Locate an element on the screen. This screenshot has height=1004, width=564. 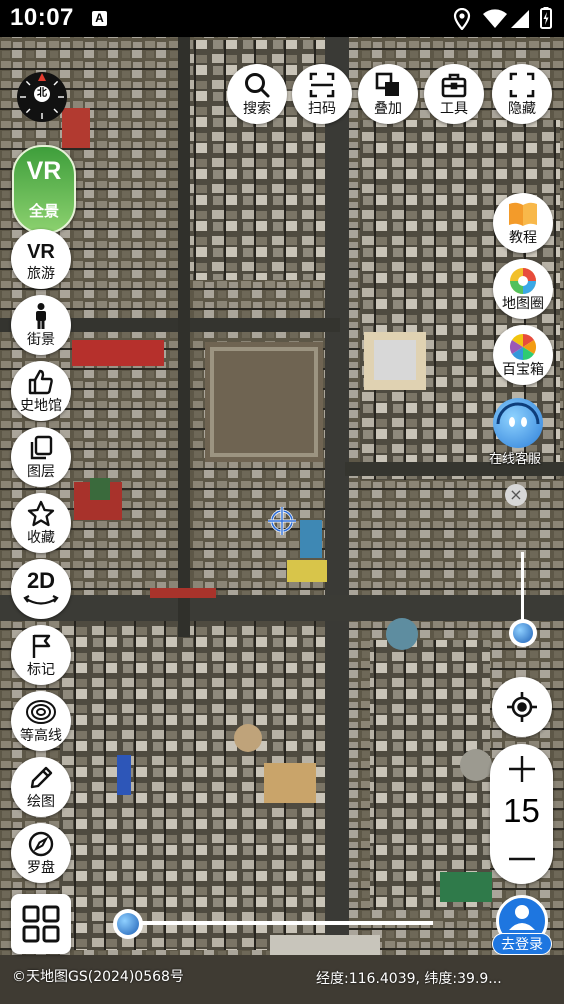
street-view-button: 街景 is located at coordinates (41, 325).